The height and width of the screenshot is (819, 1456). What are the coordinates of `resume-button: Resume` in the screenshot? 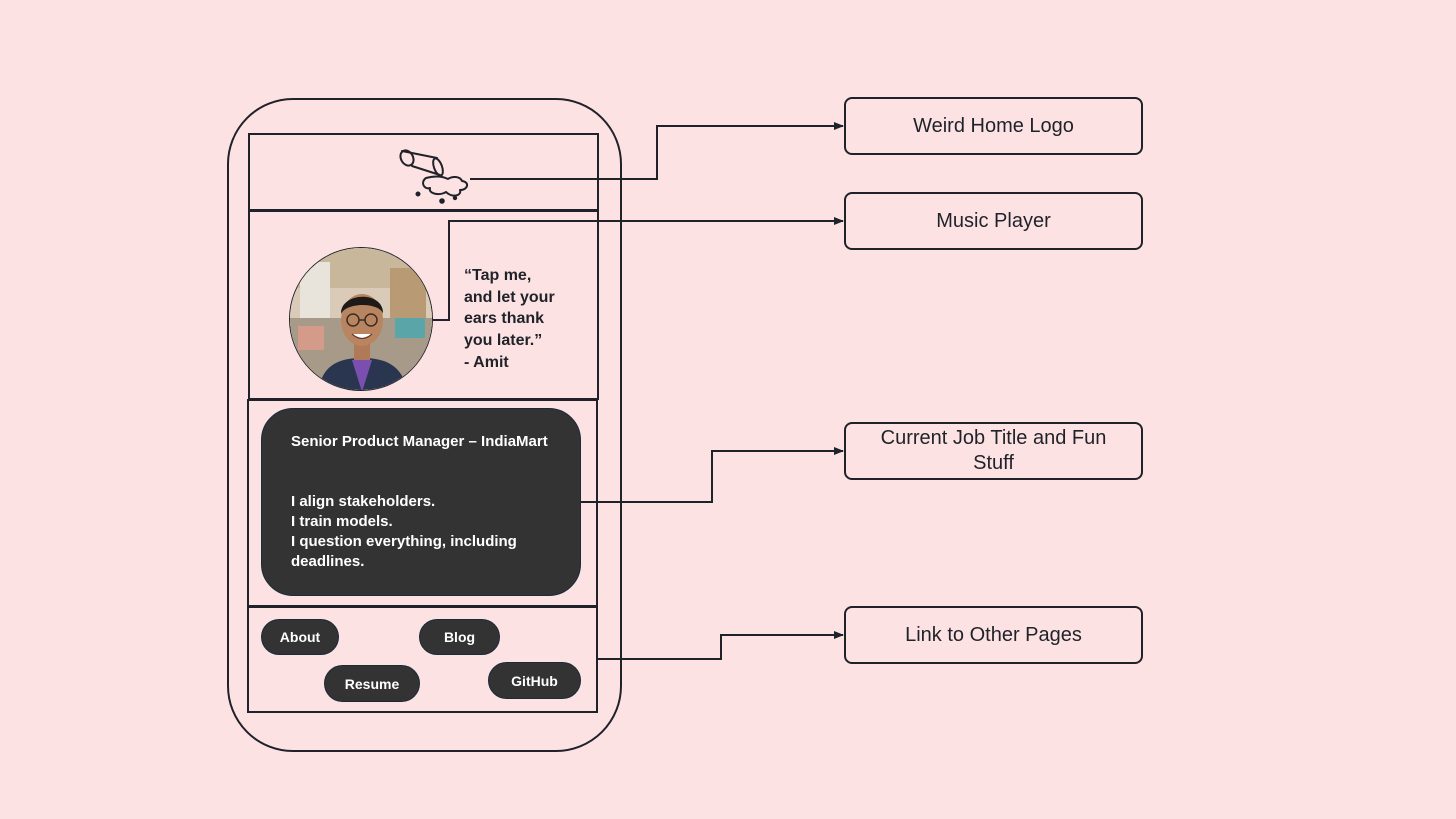 It's located at (372, 683).